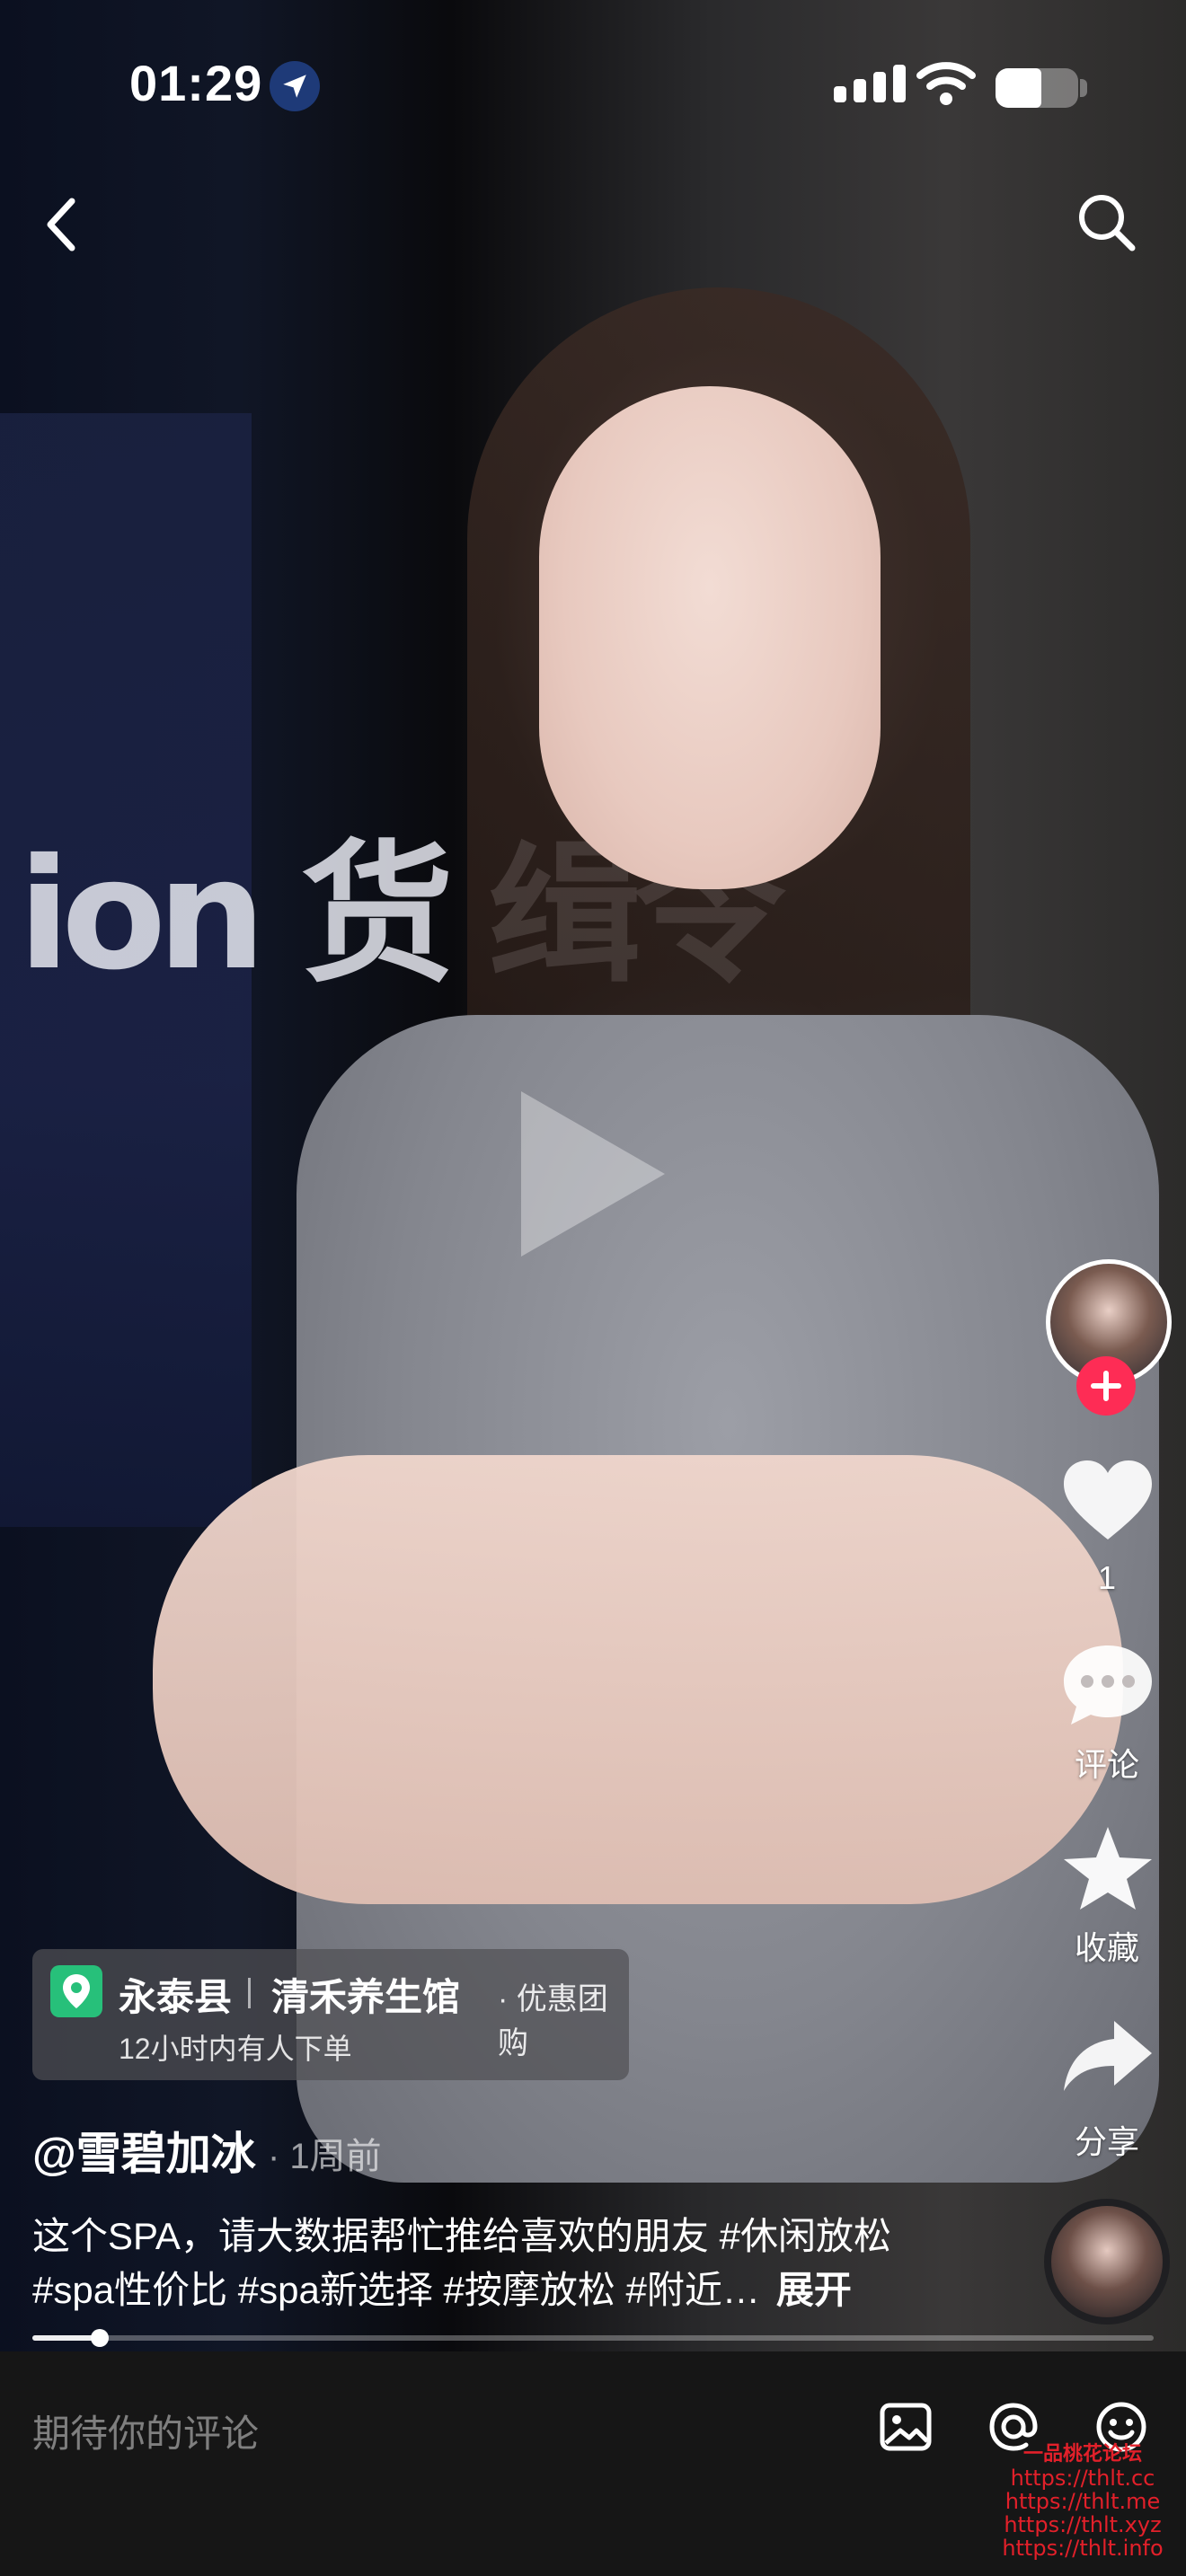  What do you see at coordinates (176, 1997) in the screenshot?
I see `poi-city: 永泰县` at bounding box center [176, 1997].